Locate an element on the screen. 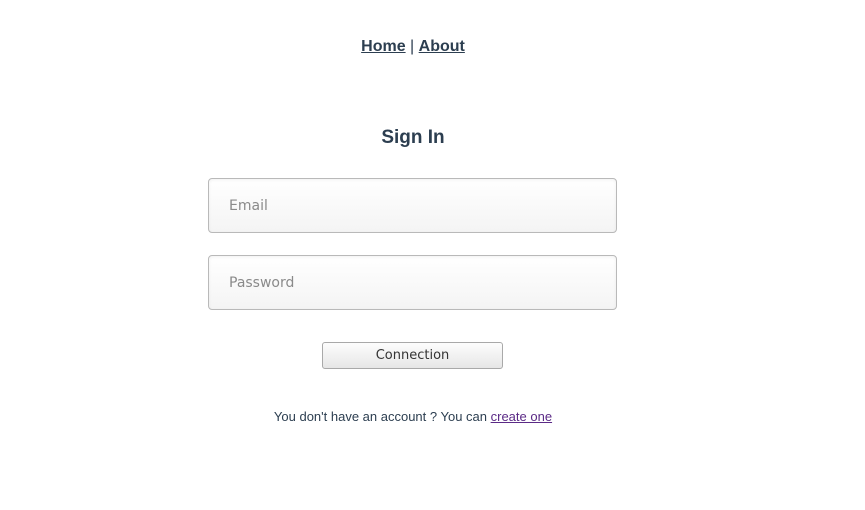 This screenshot has height=510, width=865. email-field is located at coordinates (412, 205).